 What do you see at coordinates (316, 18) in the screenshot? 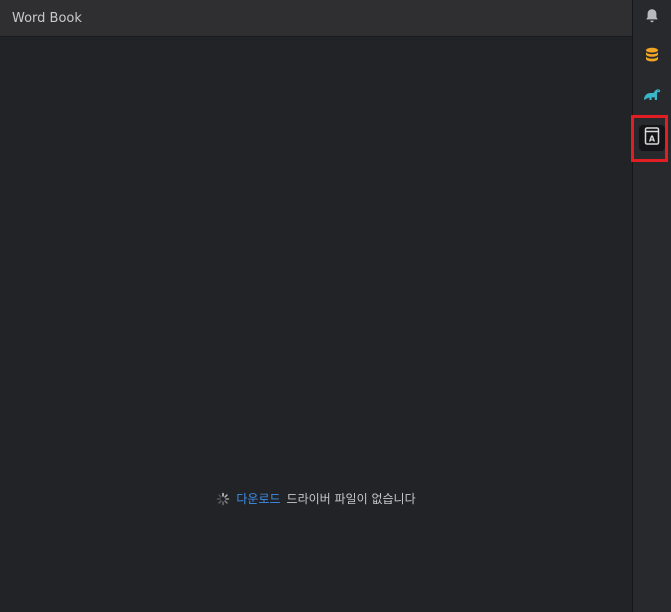
I see `panel-header: Word Book` at bounding box center [316, 18].